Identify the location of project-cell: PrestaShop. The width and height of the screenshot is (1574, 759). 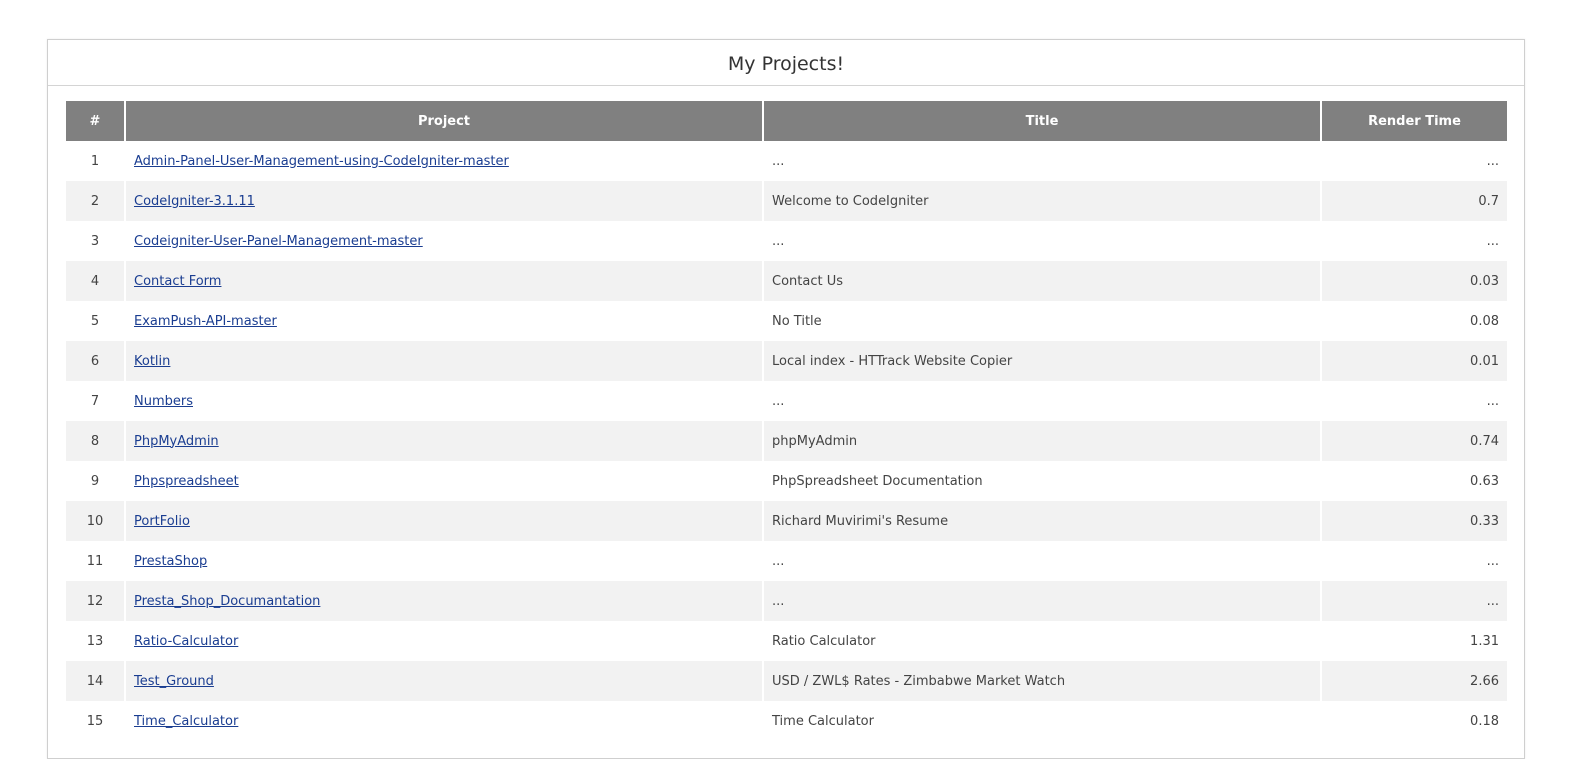
(444, 561).